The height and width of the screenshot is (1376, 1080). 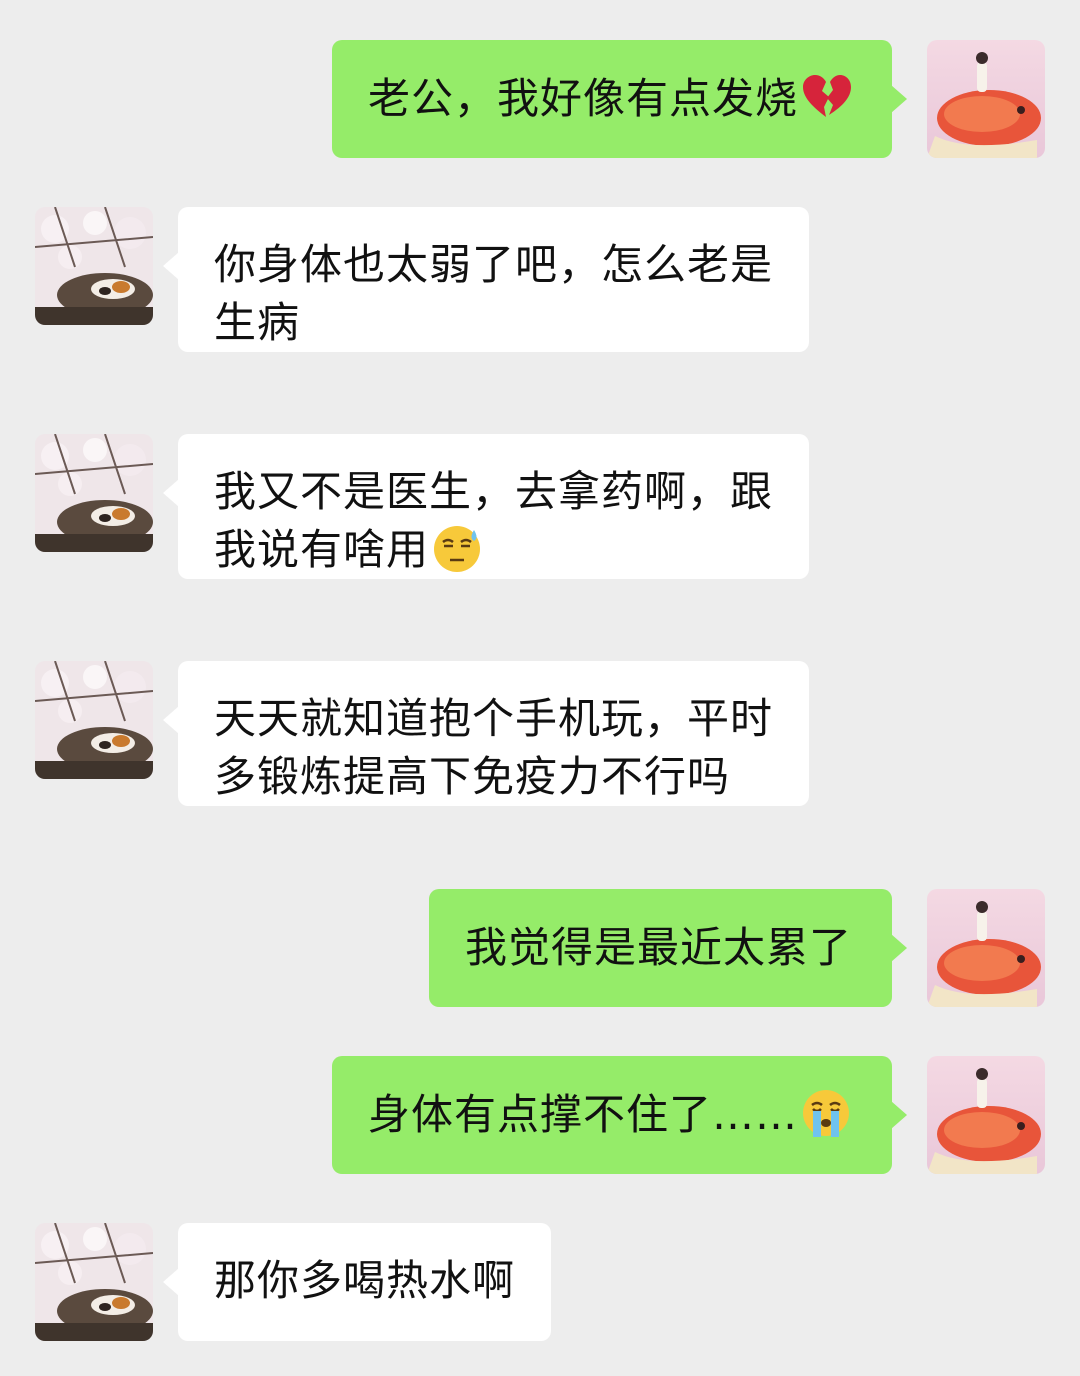 What do you see at coordinates (826, 97) in the screenshot?
I see `broken-heart-icon` at bounding box center [826, 97].